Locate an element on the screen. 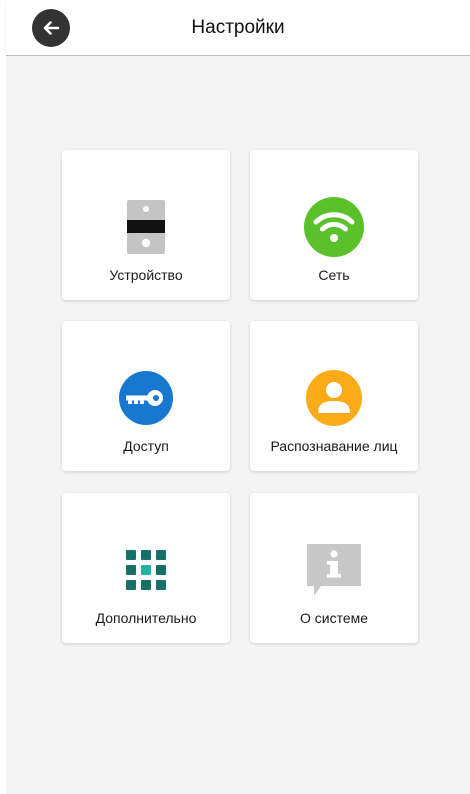 The width and height of the screenshot is (470, 794). intercom-device-icon is located at coordinates (146, 227).